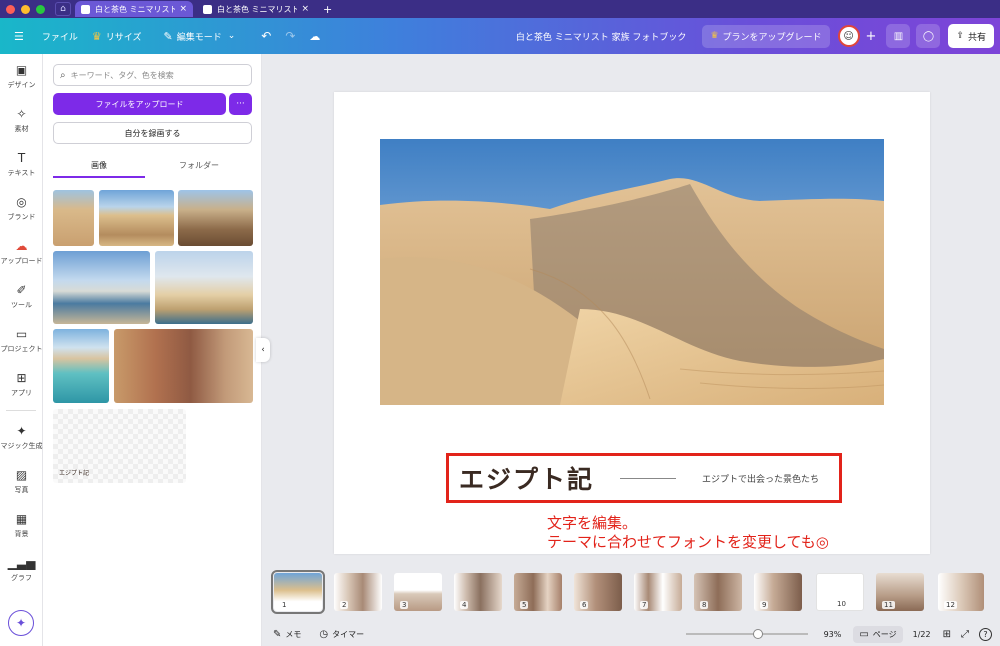  What do you see at coordinates (266, 36) in the screenshot?
I see `undo-icon: ↶` at bounding box center [266, 36].